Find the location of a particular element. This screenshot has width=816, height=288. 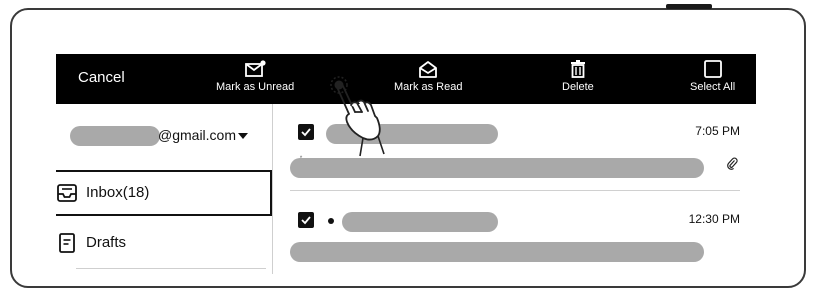

device-power-button is located at coordinates (689, 6).